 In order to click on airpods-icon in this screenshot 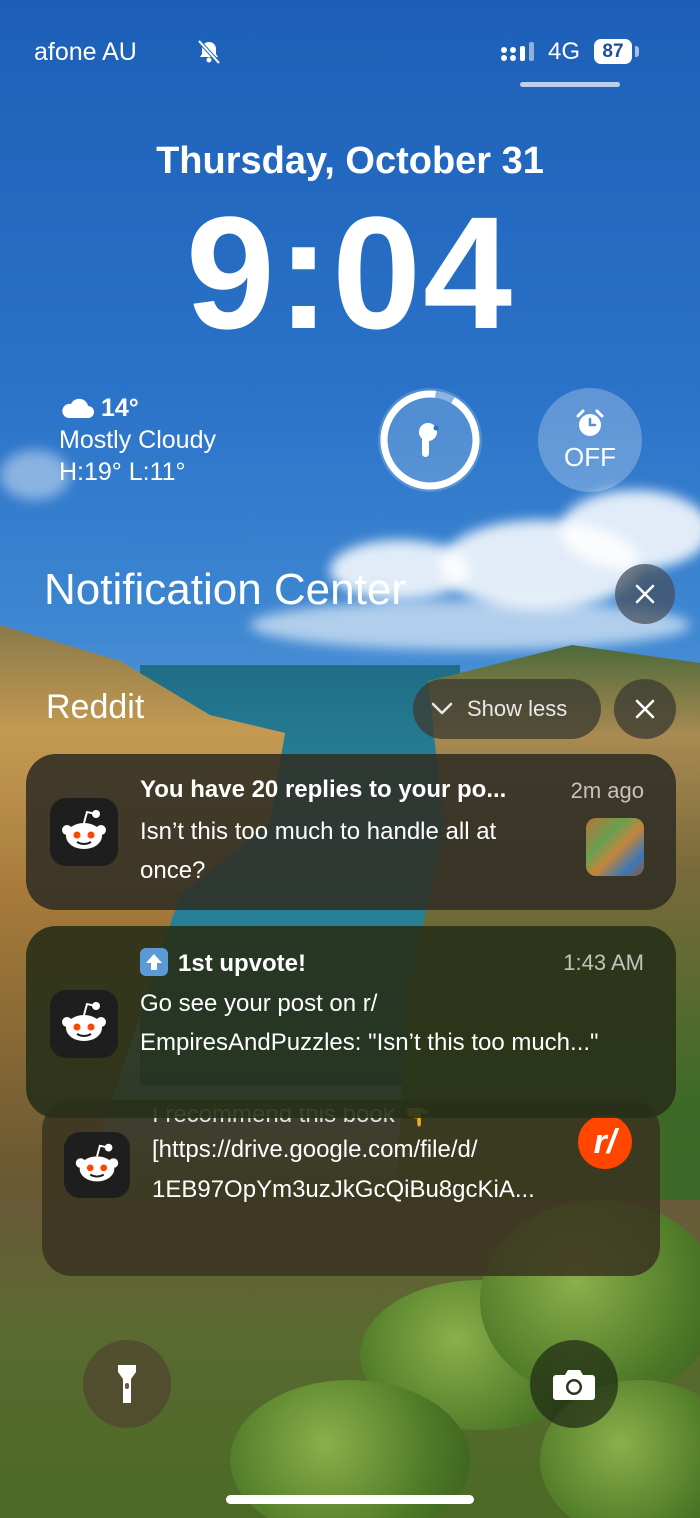, I will do `click(429, 440)`.